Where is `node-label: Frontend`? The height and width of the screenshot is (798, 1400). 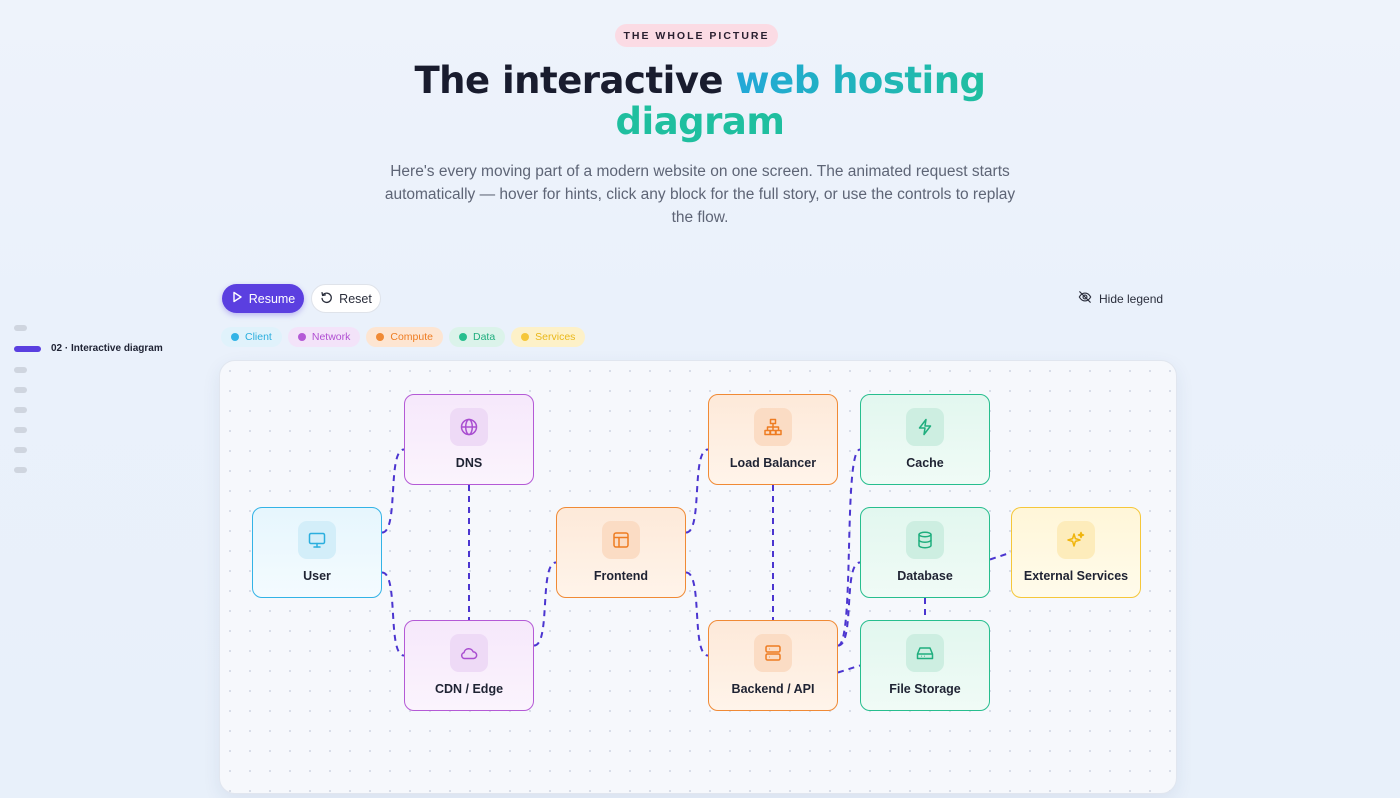
node-label: Frontend is located at coordinates (621, 576).